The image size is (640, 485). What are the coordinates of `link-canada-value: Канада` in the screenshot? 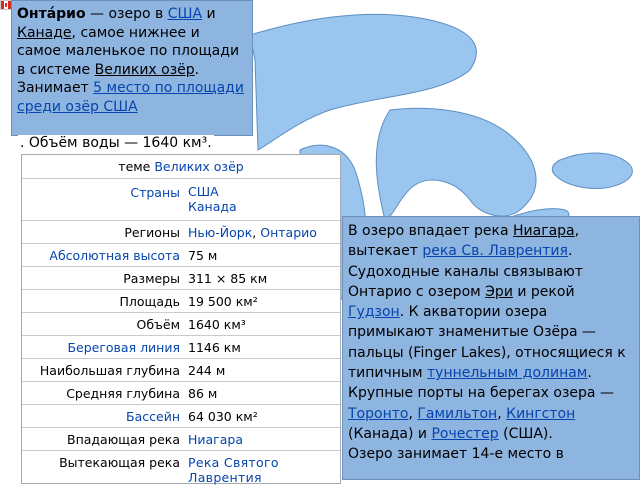 It's located at (212, 206).